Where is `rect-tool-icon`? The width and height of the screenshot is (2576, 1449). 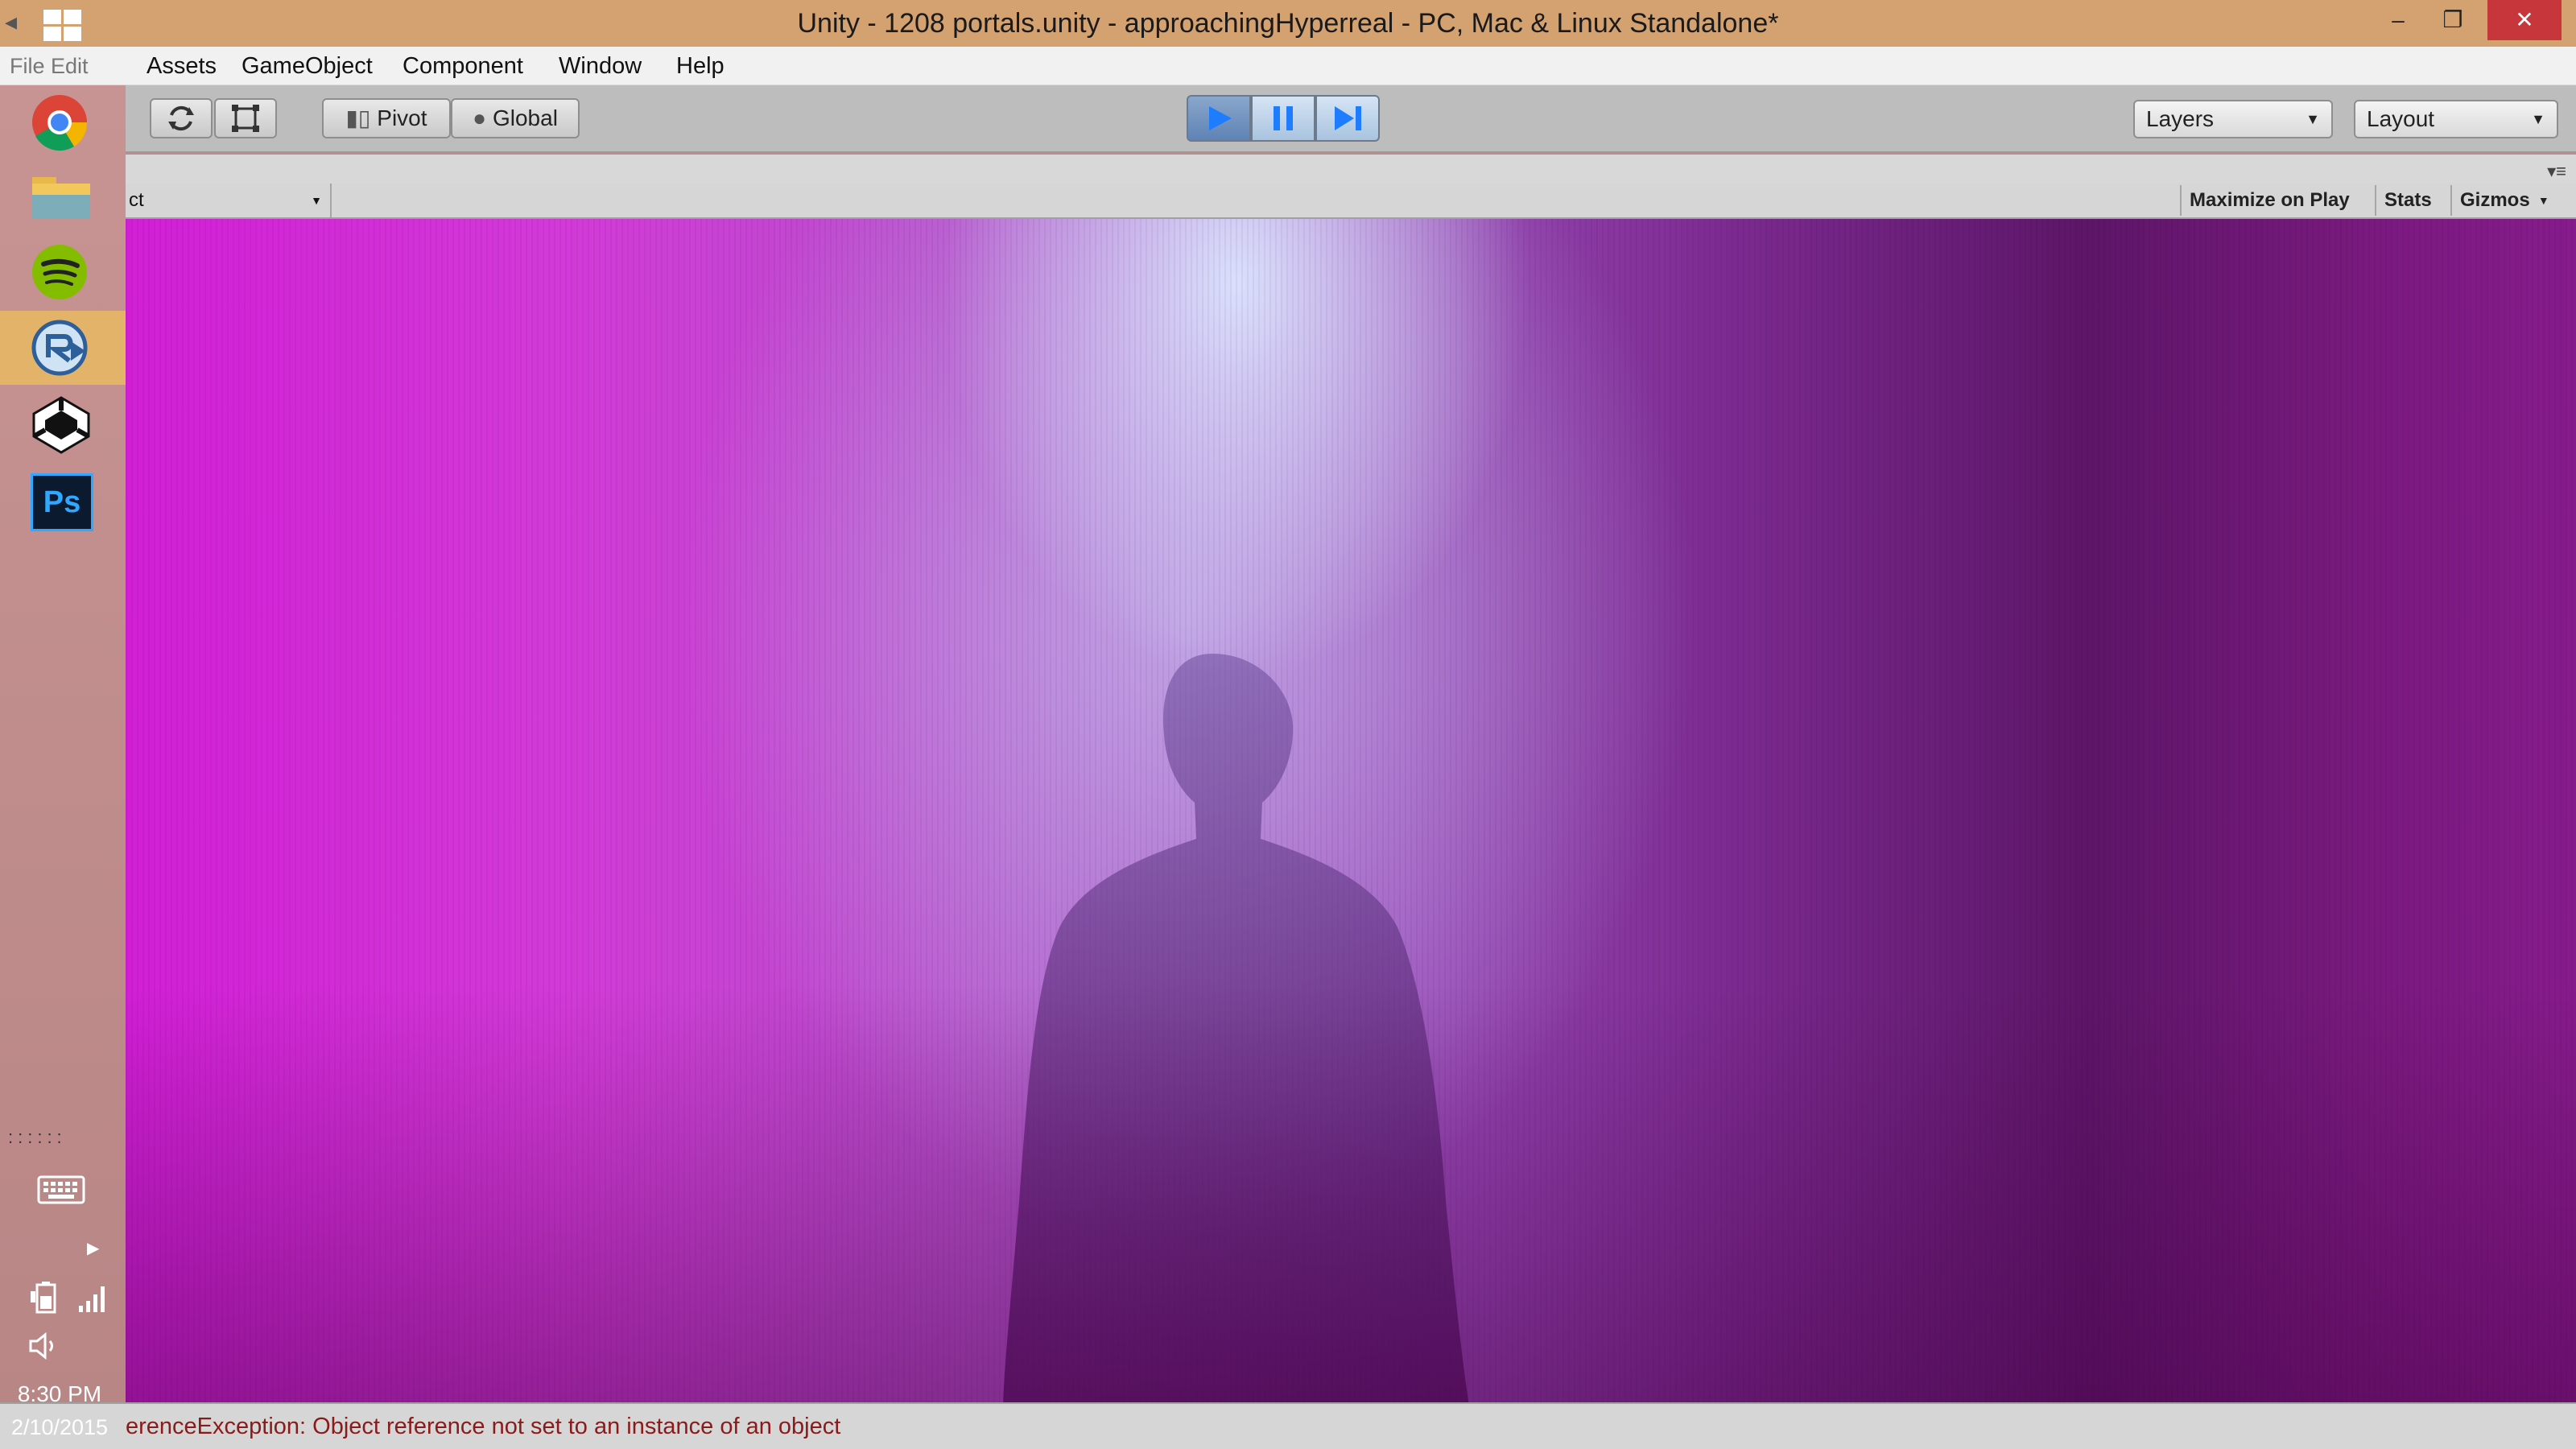
rect-tool-icon is located at coordinates (245, 118).